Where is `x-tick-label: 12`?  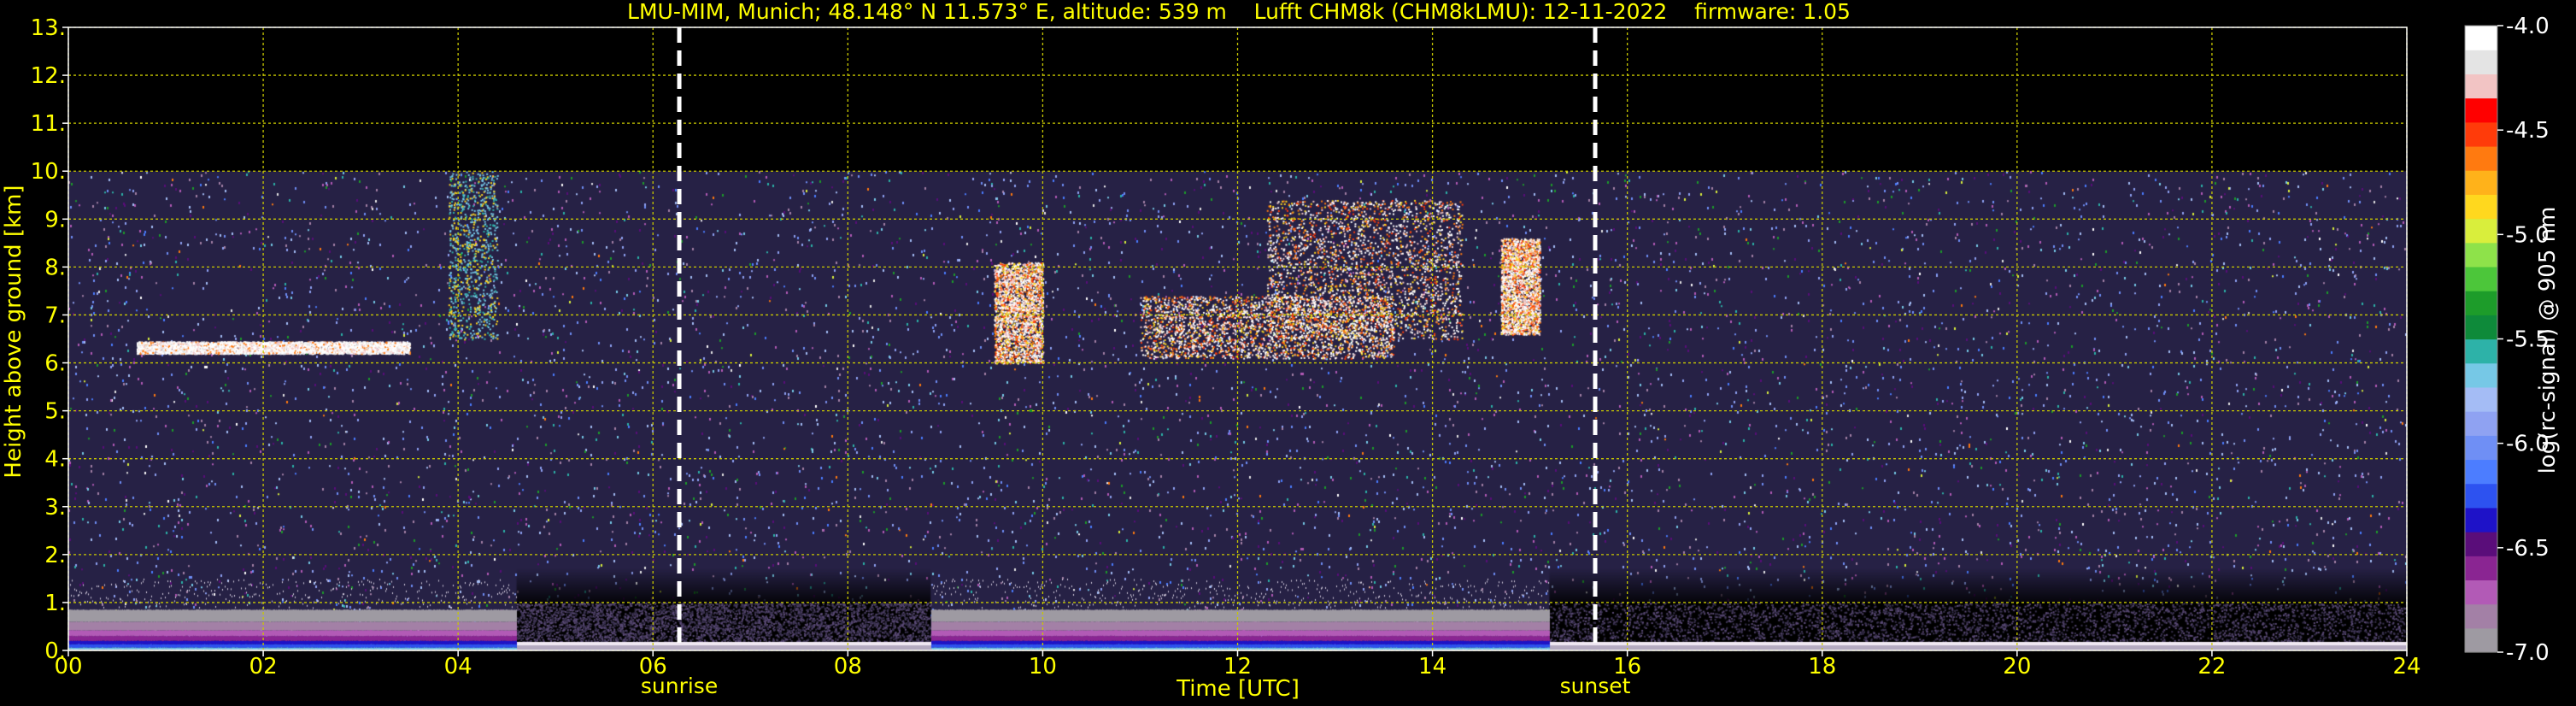 x-tick-label: 12 is located at coordinates (1237, 667).